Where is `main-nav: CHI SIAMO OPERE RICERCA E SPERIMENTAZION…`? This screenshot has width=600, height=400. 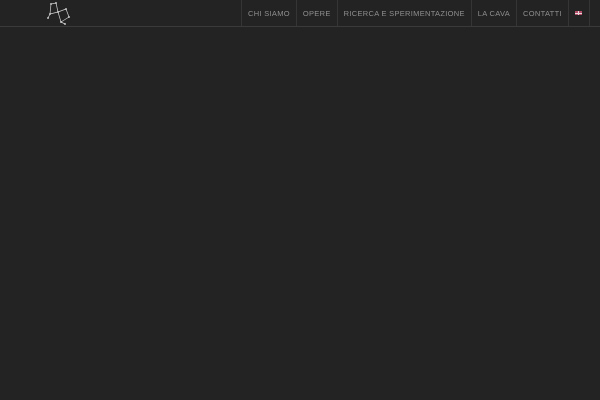
main-nav: CHI SIAMO OPERE RICERCA E SPERIMENTAZION… is located at coordinates (415, 13).